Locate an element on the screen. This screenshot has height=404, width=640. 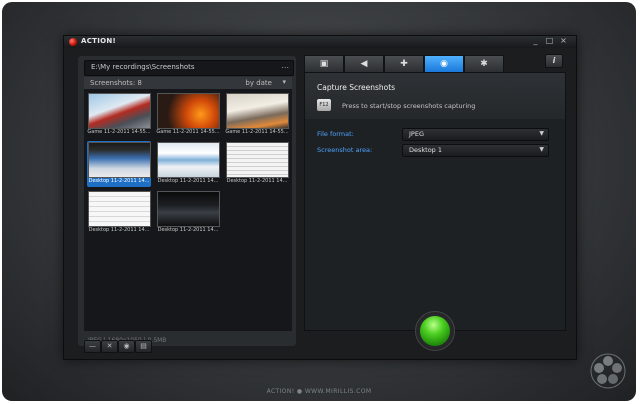
tab-game: ✚ is located at coordinates (404, 64).